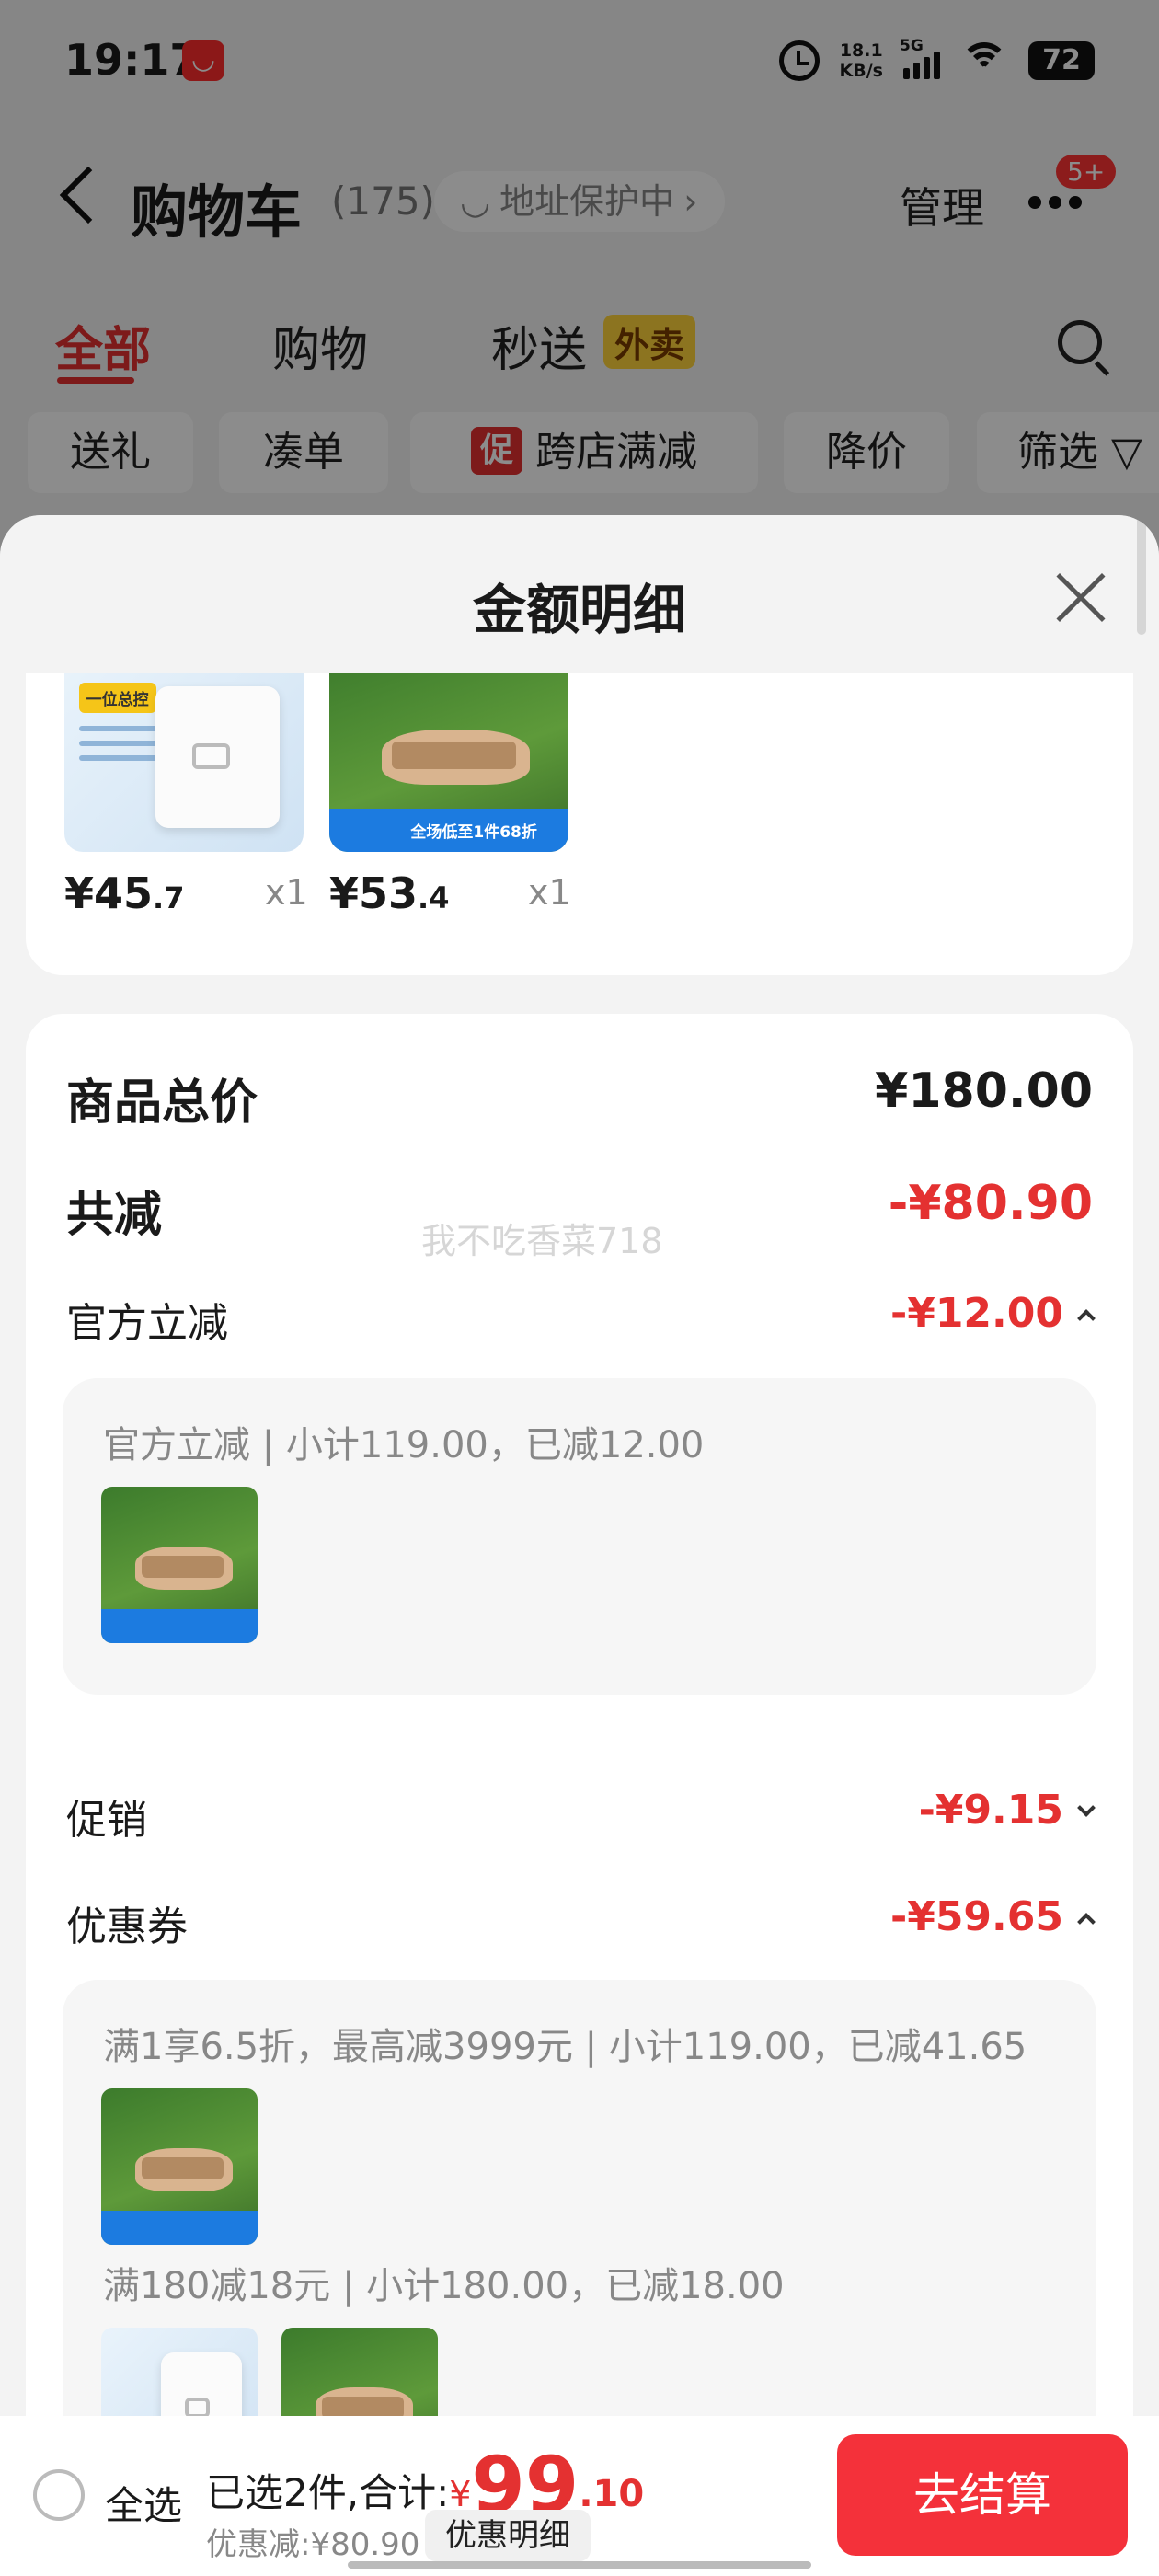  What do you see at coordinates (106, 1820) in the screenshot?
I see `promo-label: 促销` at bounding box center [106, 1820].